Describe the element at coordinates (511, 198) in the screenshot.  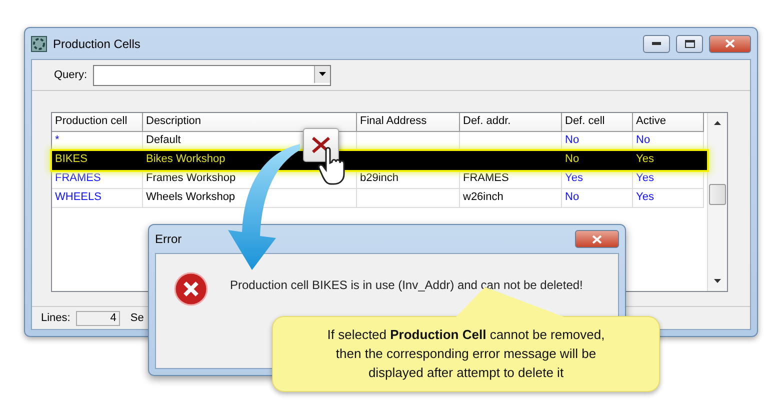
I see `table-cell: w26inch` at that location.